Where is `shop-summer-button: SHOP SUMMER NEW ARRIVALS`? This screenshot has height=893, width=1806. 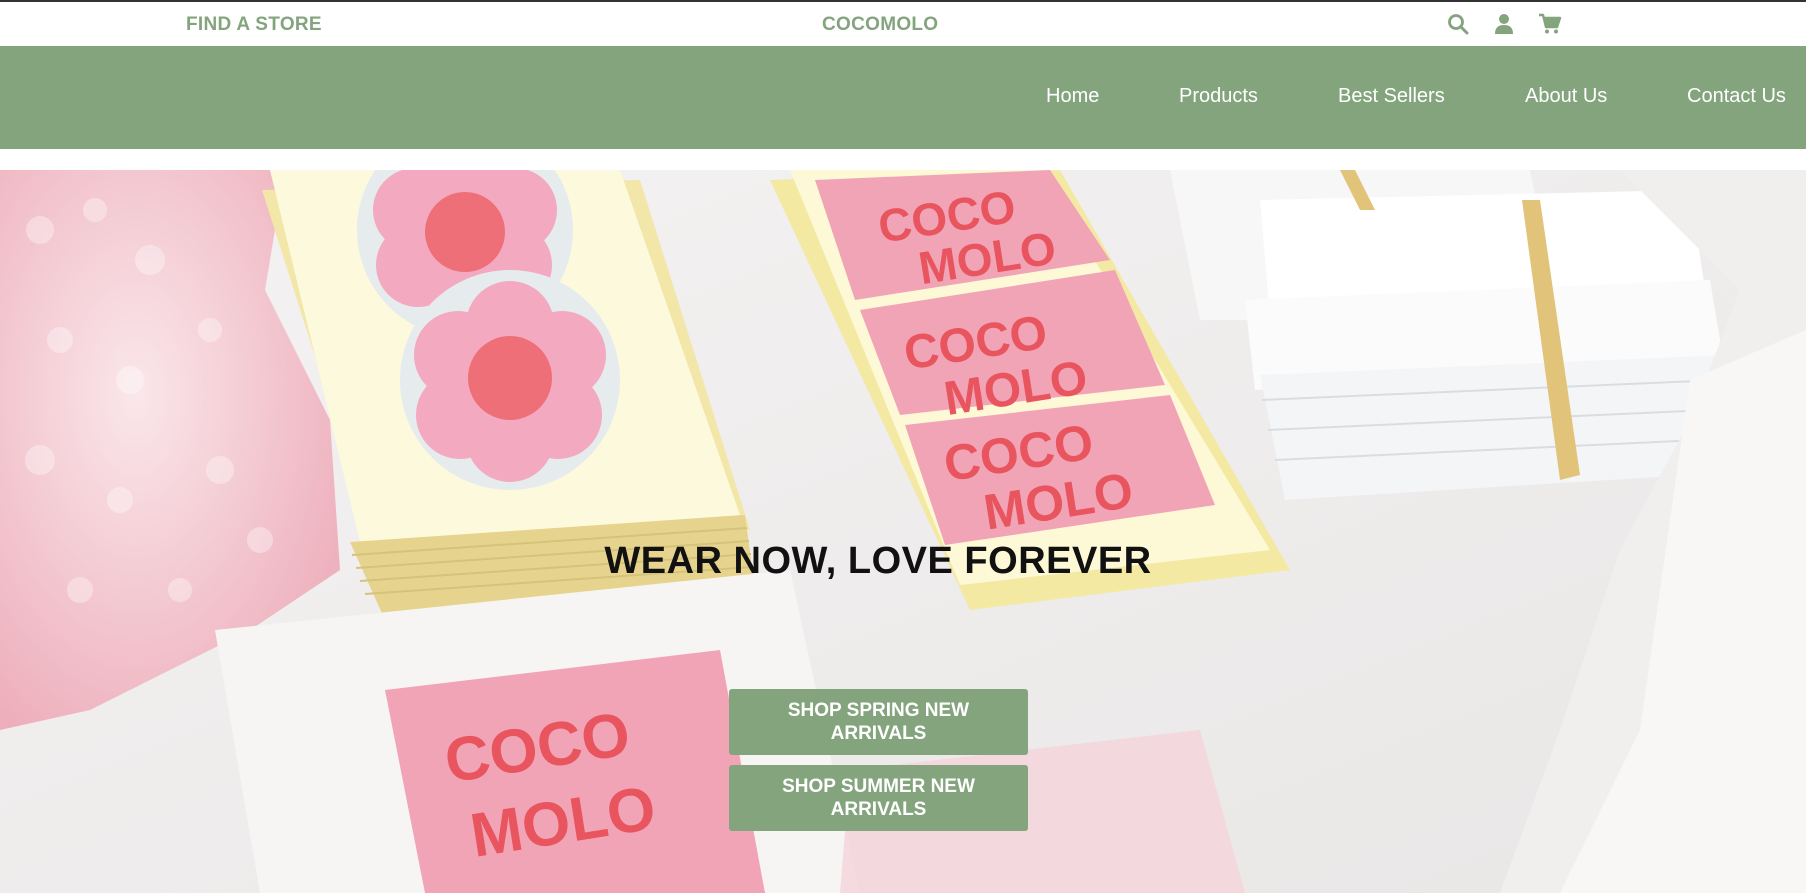 shop-summer-button: SHOP SUMMER NEW ARRIVALS is located at coordinates (878, 798).